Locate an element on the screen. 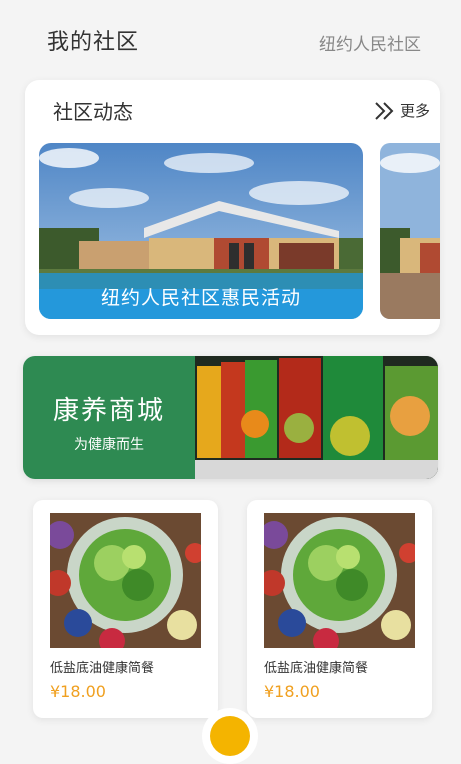 The image size is (461, 764). news-banner-next is located at coordinates (410, 231).